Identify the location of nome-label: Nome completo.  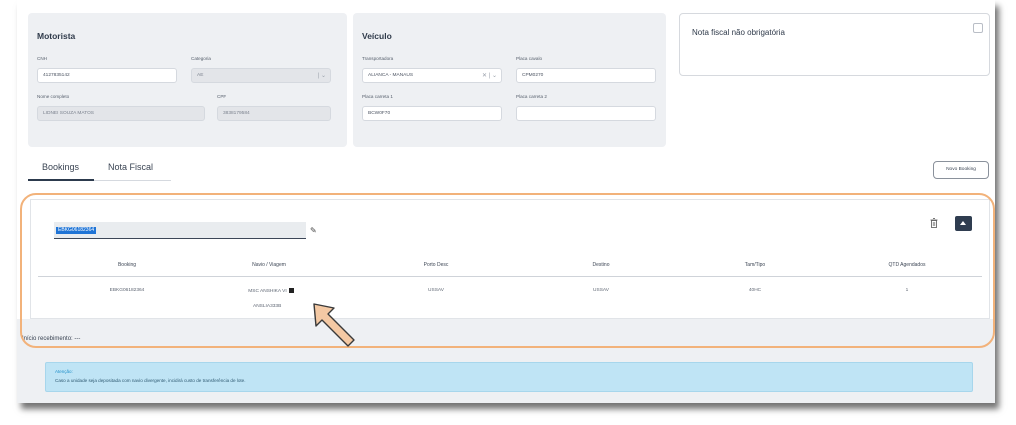
(53, 96).